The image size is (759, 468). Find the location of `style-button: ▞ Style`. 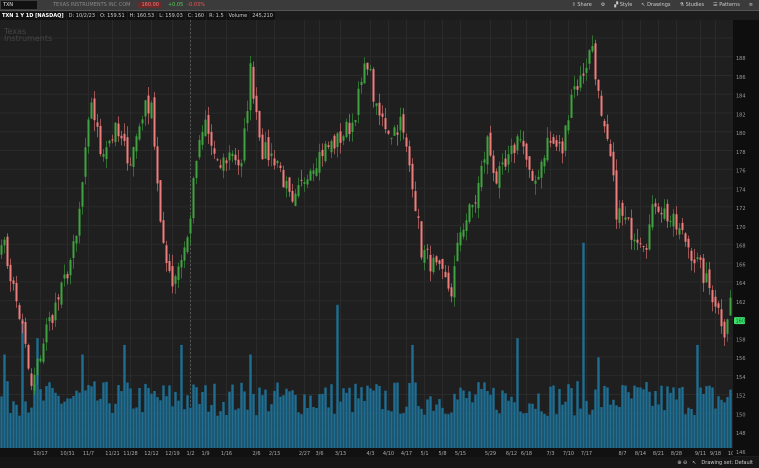

style-button: ▞ Style is located at coordinates (623, 5).